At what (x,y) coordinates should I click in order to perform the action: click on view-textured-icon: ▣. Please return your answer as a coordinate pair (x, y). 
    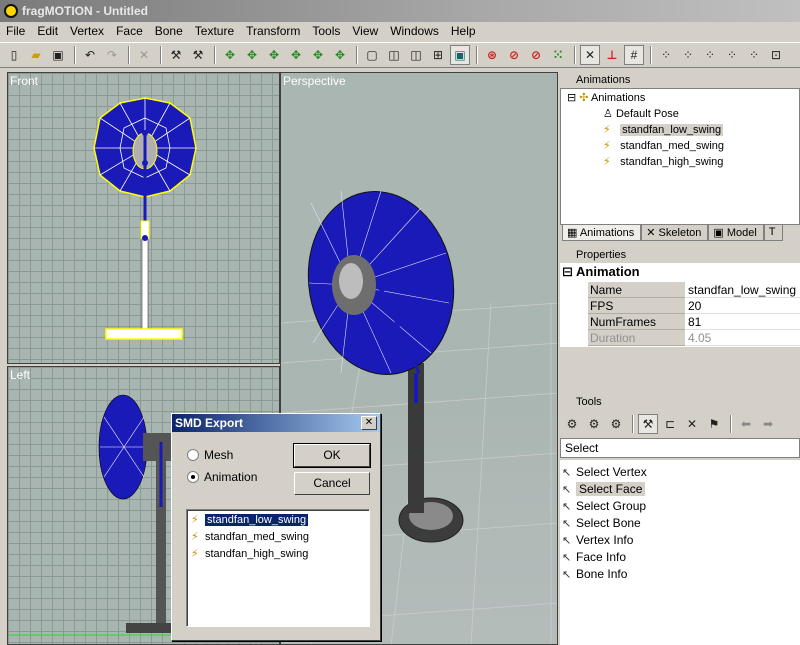
    Looking at the image, I should click on (460, 55).